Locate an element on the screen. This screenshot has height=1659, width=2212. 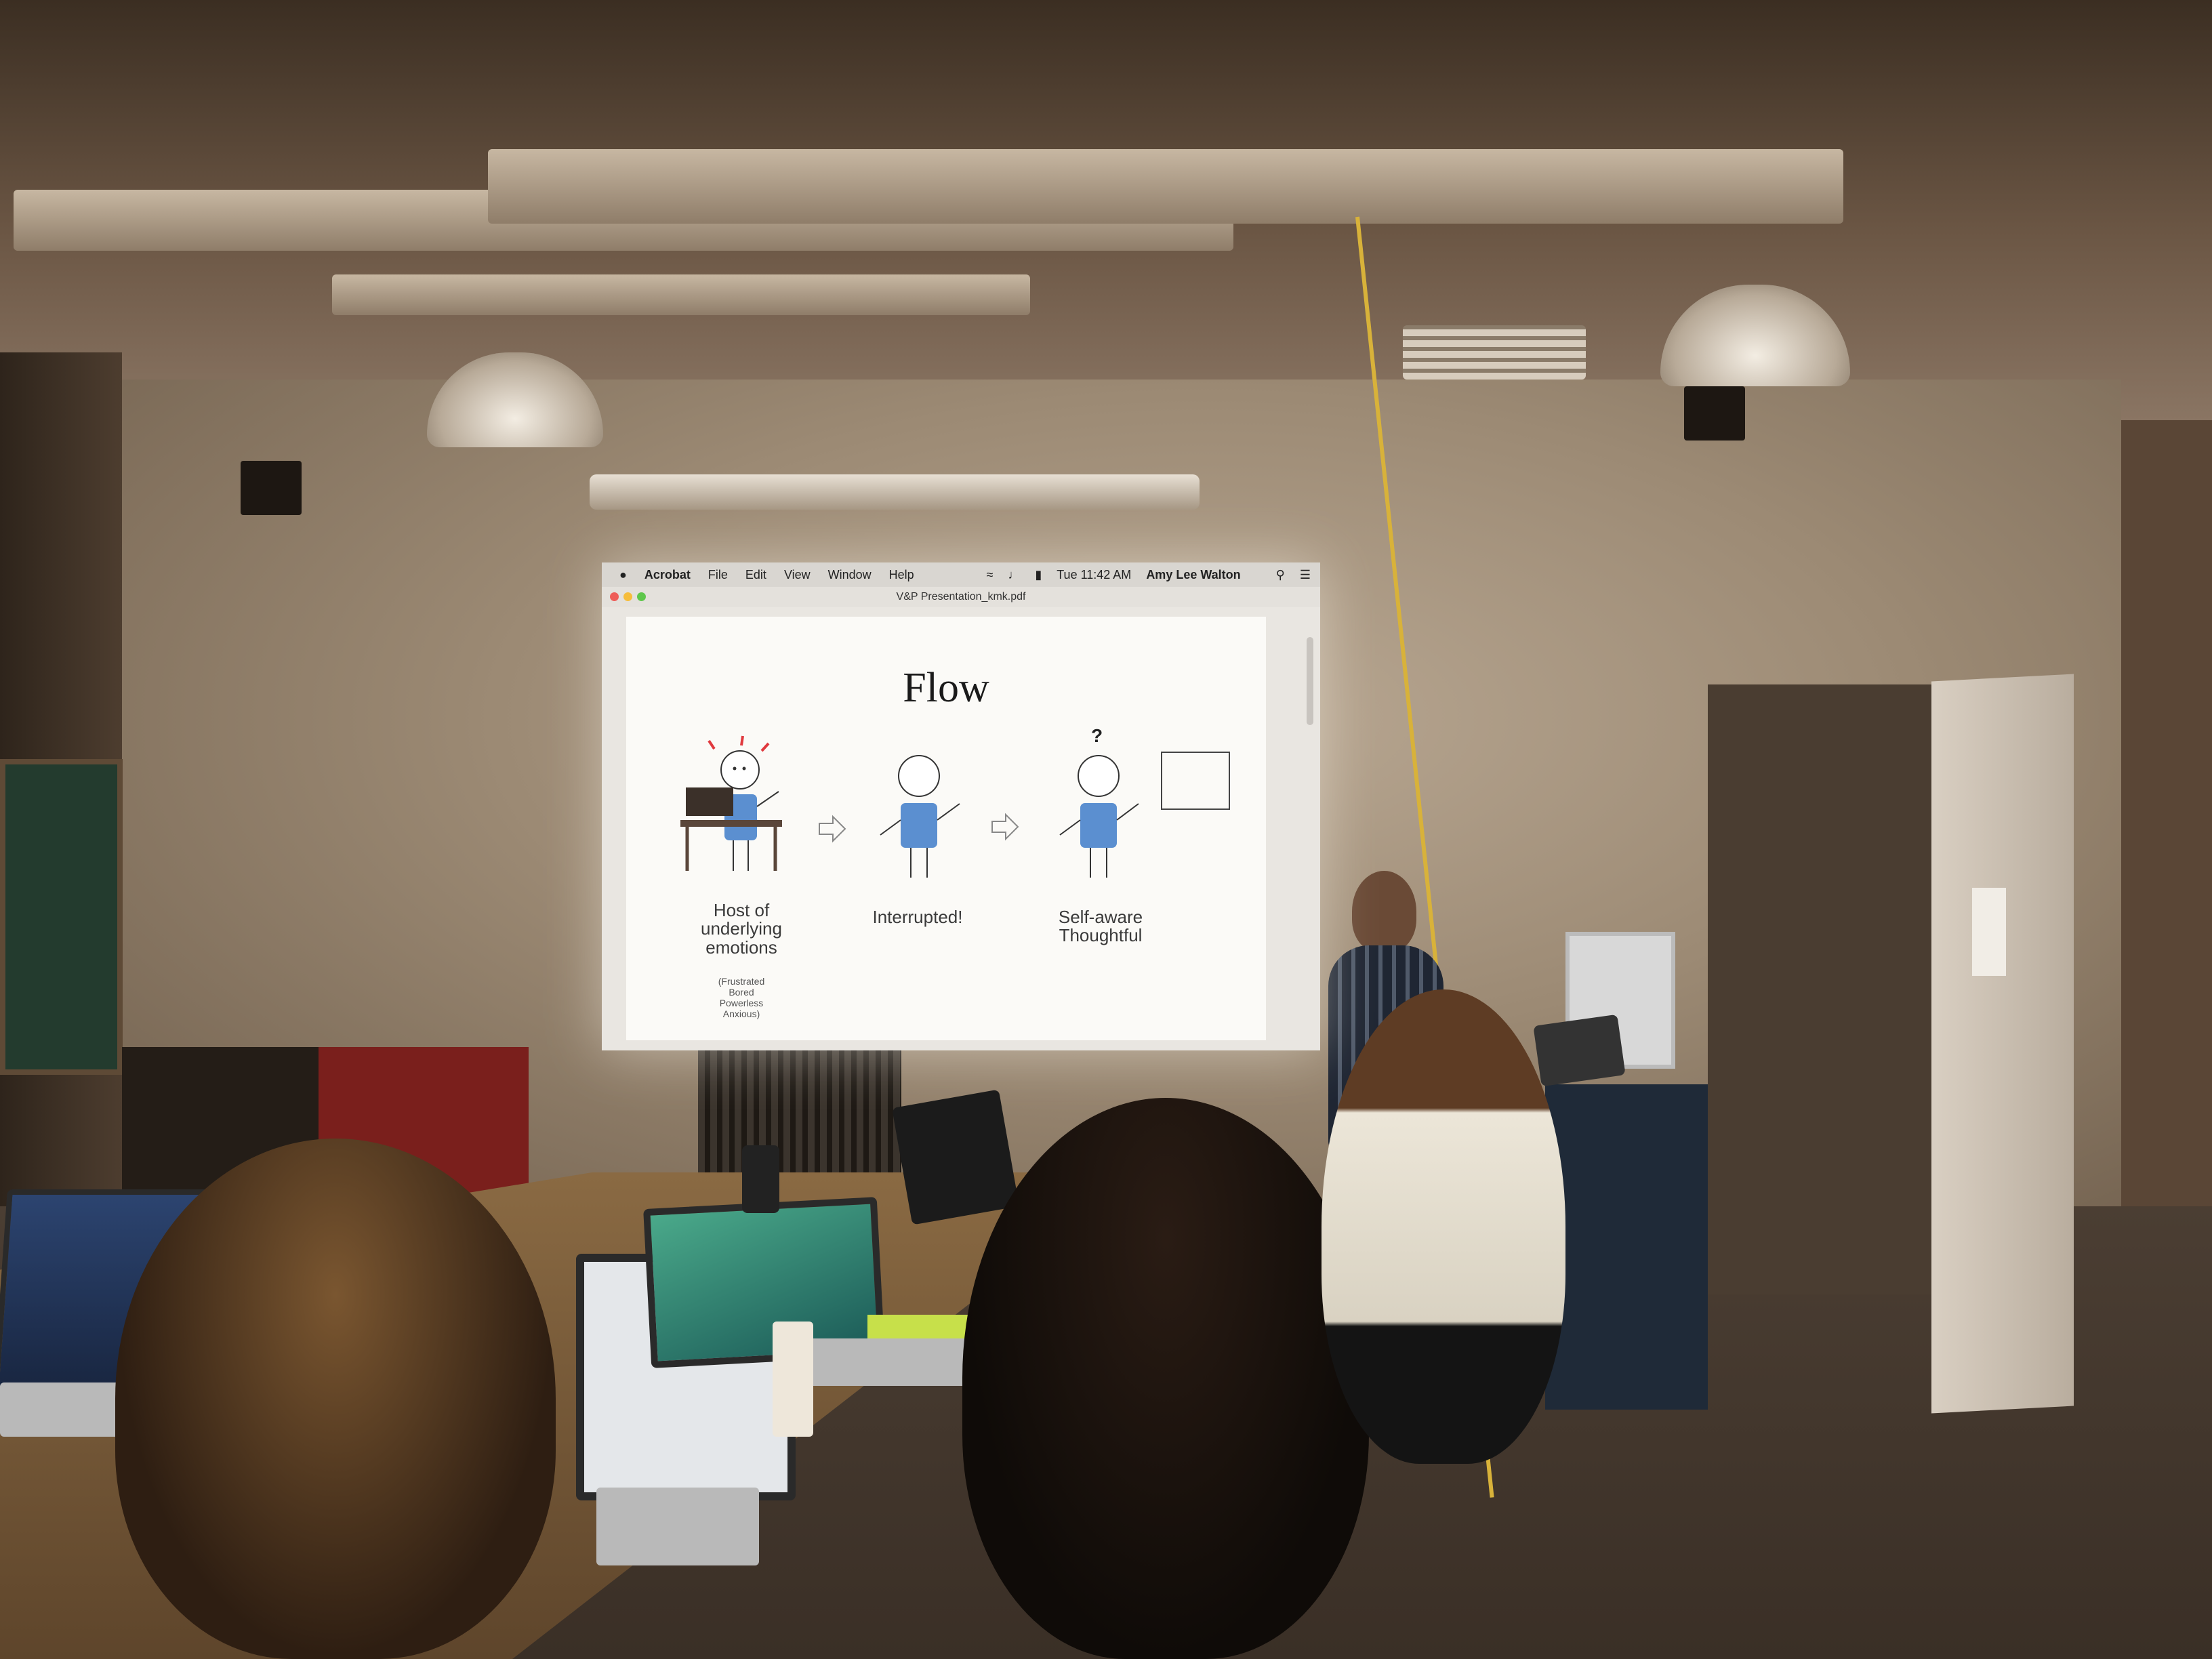
podium is located at coordinates (1626, 1247).